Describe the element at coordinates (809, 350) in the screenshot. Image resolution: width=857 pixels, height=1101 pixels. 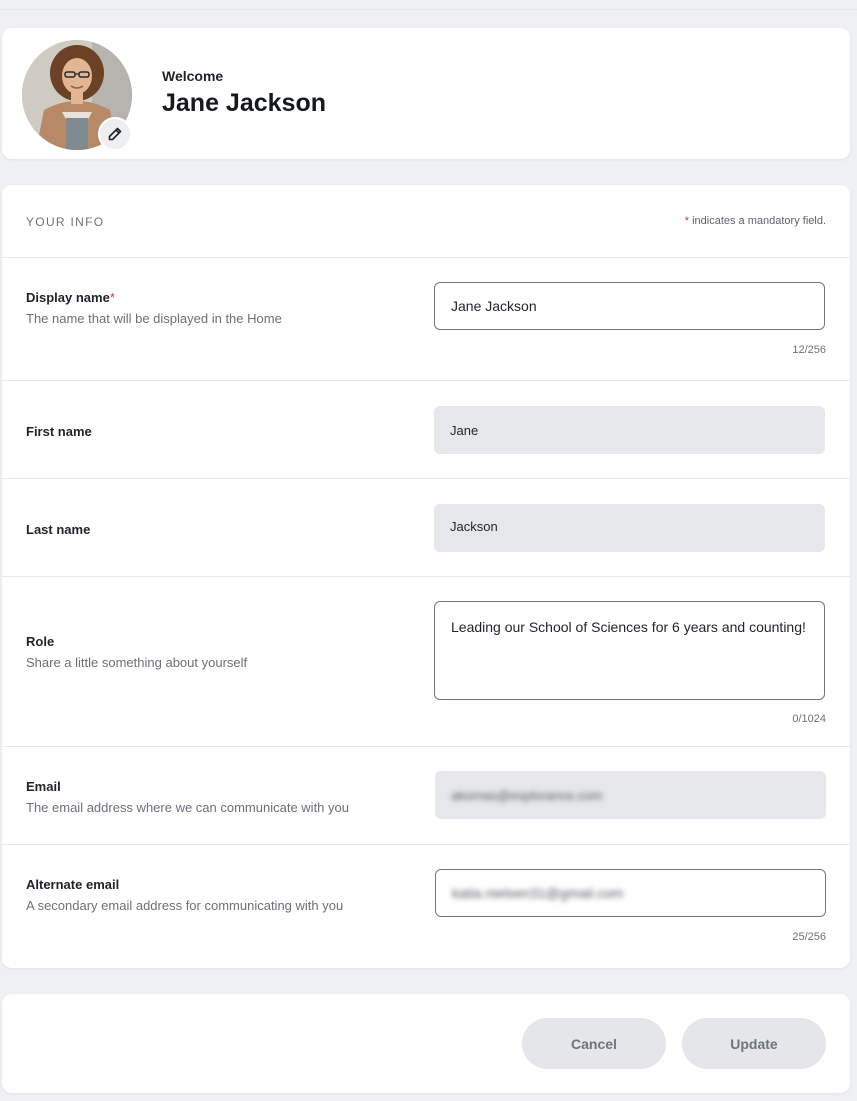
I see `display-name-counter: 12/256` at that location.